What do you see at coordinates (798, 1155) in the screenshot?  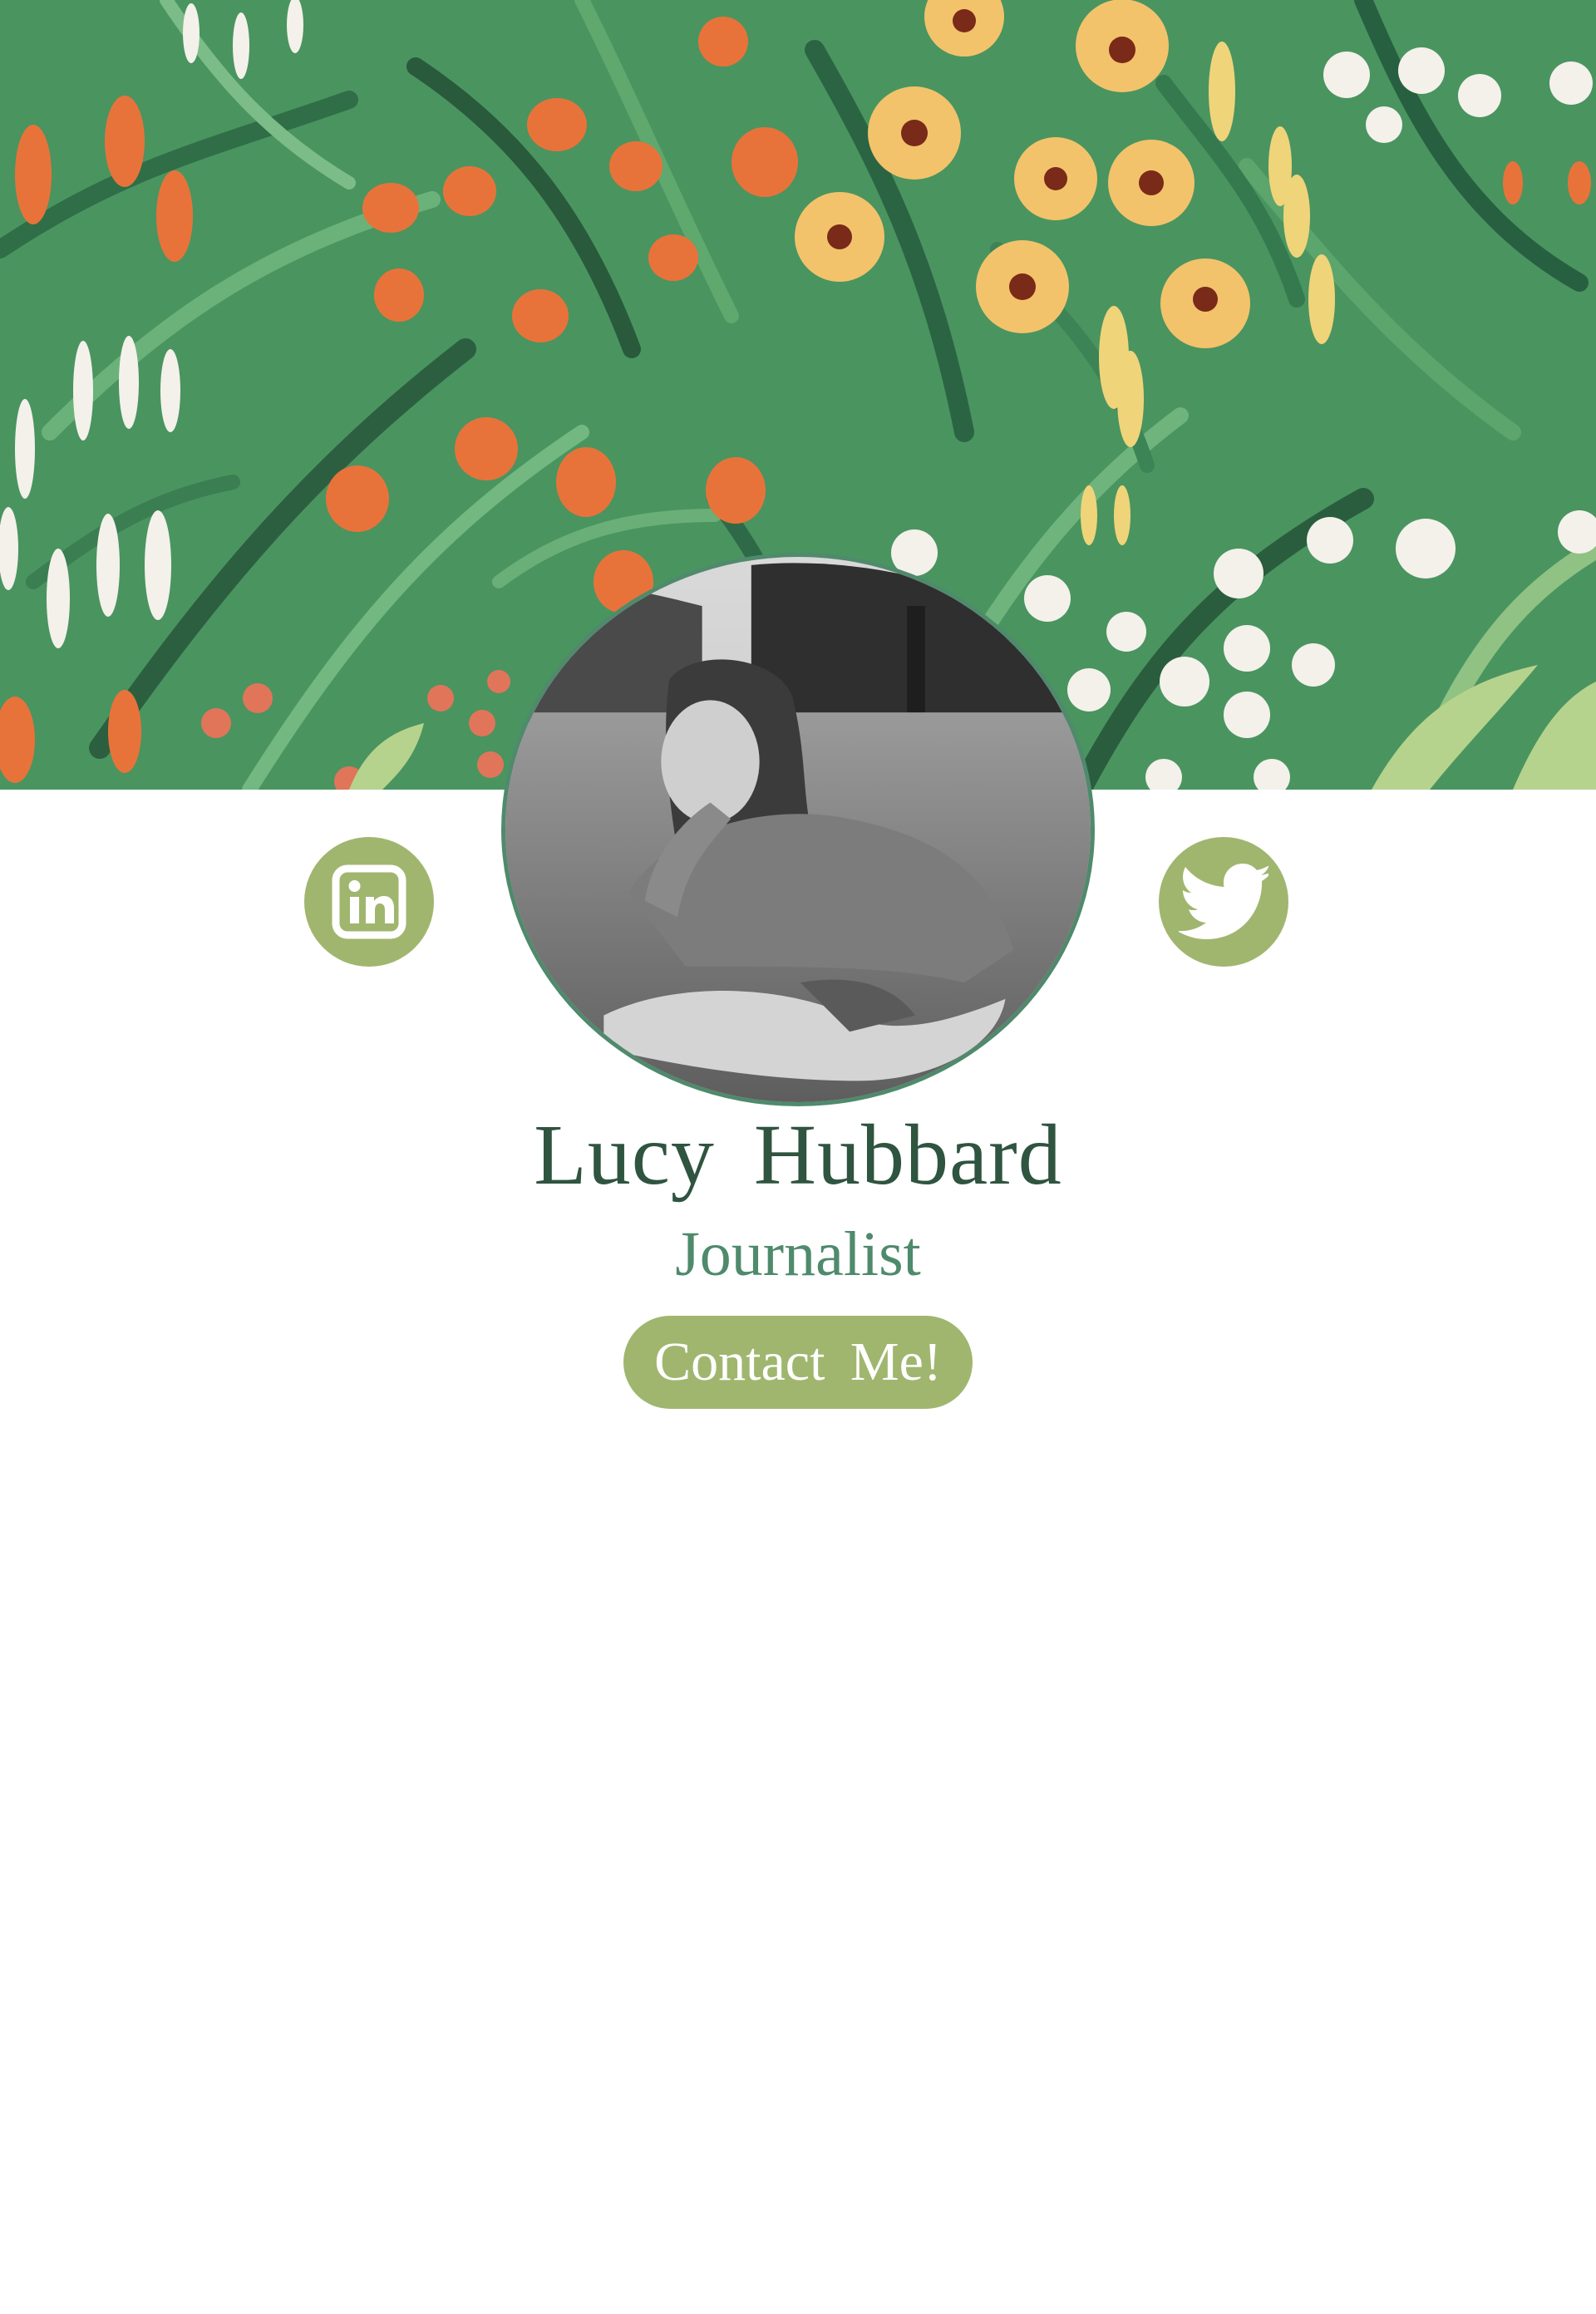 I see `profile-name: Lucy Hubbard` at bounding box center [798, 1155].